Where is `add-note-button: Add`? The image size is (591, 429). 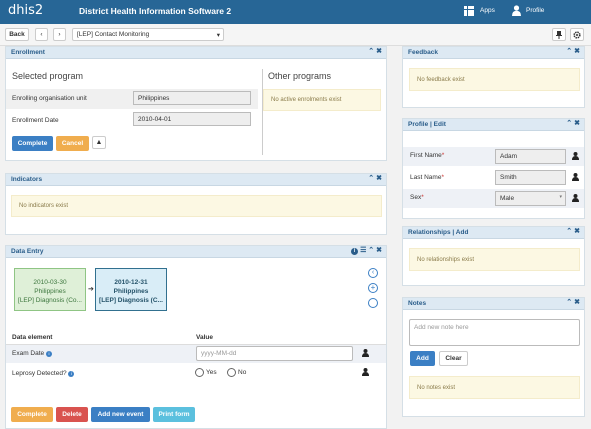
add-note-button: Add is located at coordinates (422, 358).